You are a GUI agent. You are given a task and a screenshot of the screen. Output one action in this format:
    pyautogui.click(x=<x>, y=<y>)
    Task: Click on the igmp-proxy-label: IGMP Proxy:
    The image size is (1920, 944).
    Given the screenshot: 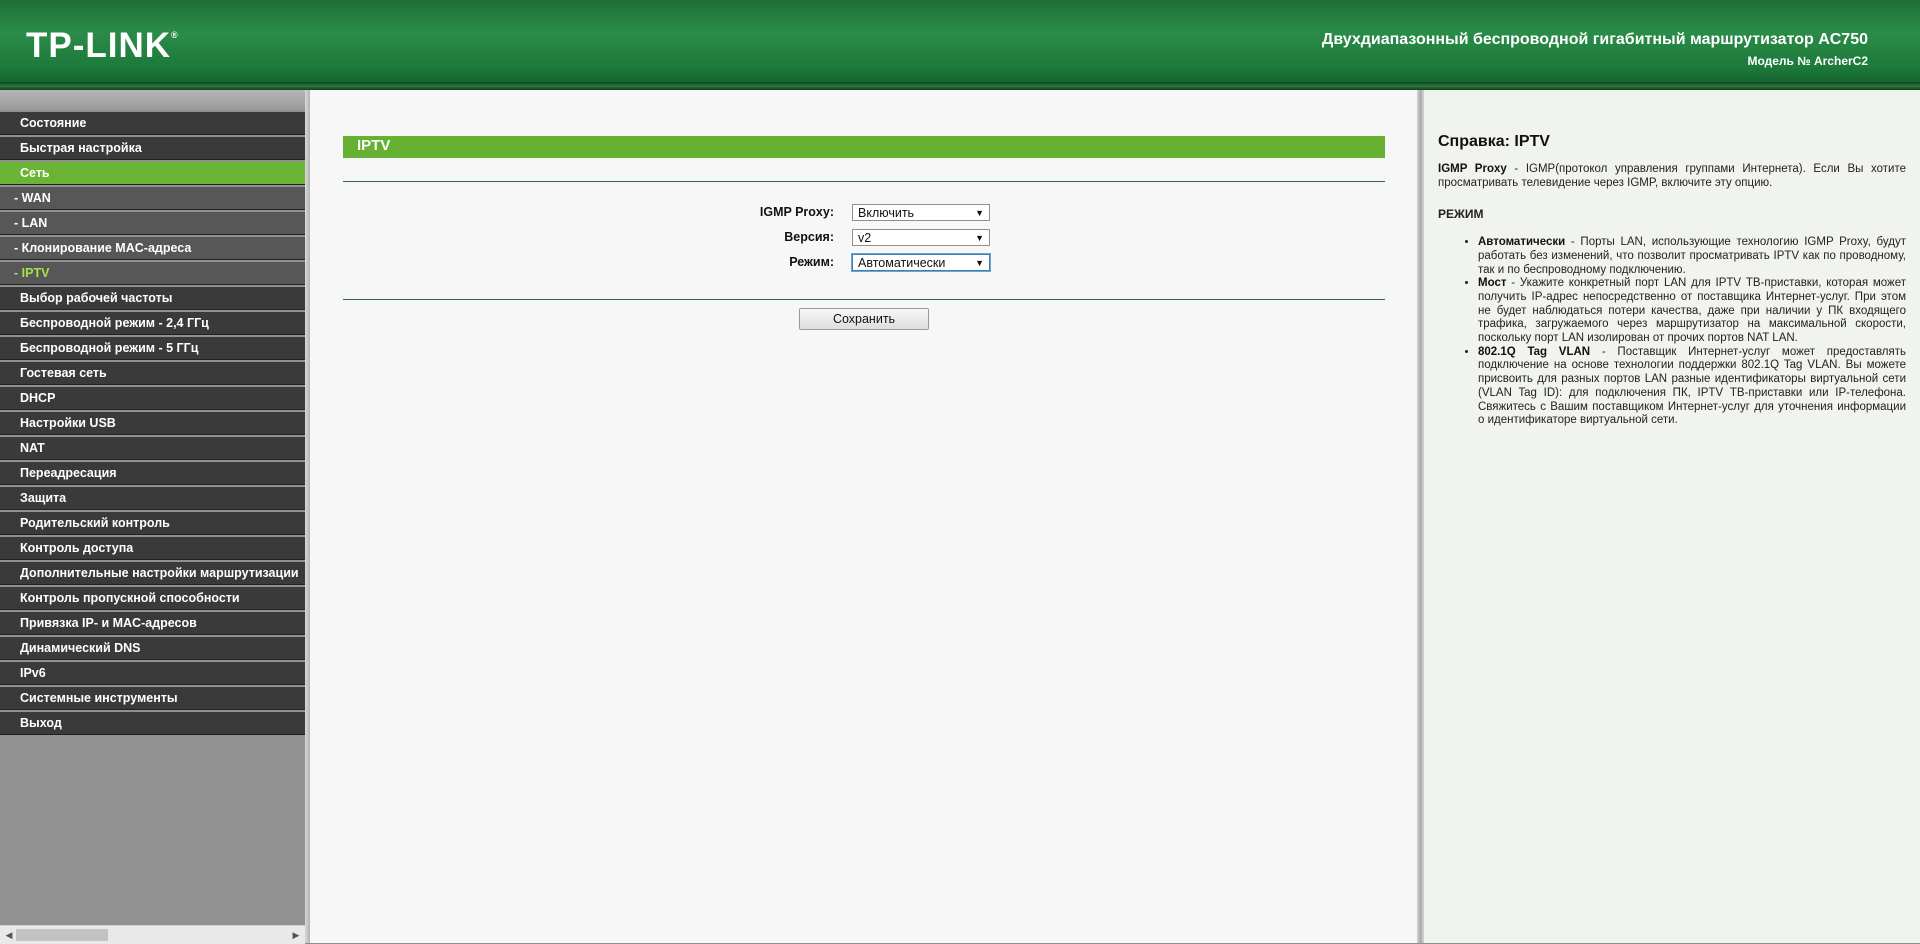 What is the action you would take?
    pyautogui.click(x=796, y=212)
    